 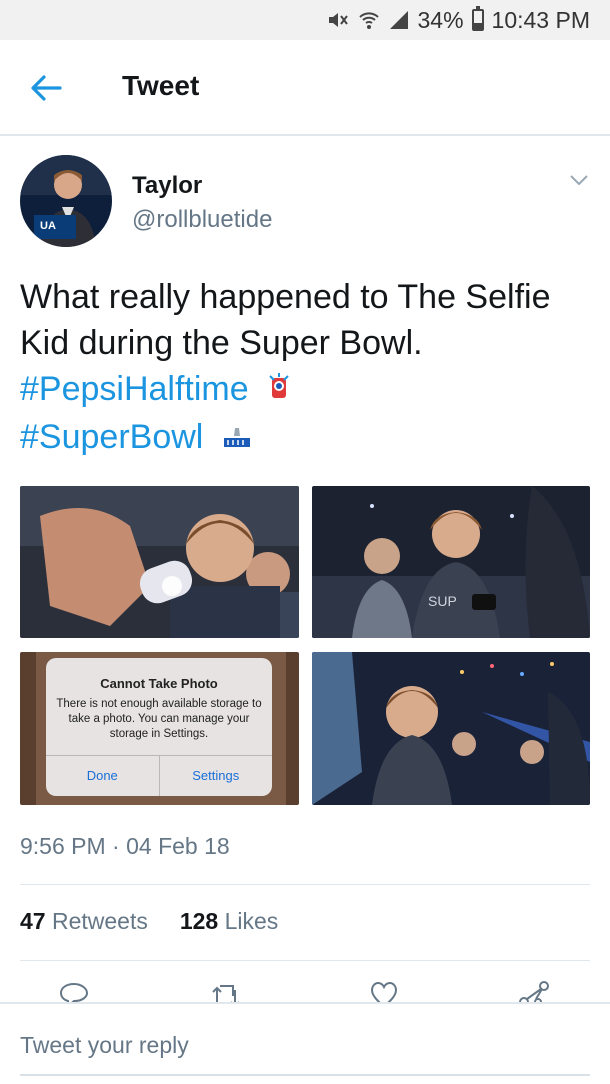 I want to click on avatar: UA, so click(x=66, y=201).